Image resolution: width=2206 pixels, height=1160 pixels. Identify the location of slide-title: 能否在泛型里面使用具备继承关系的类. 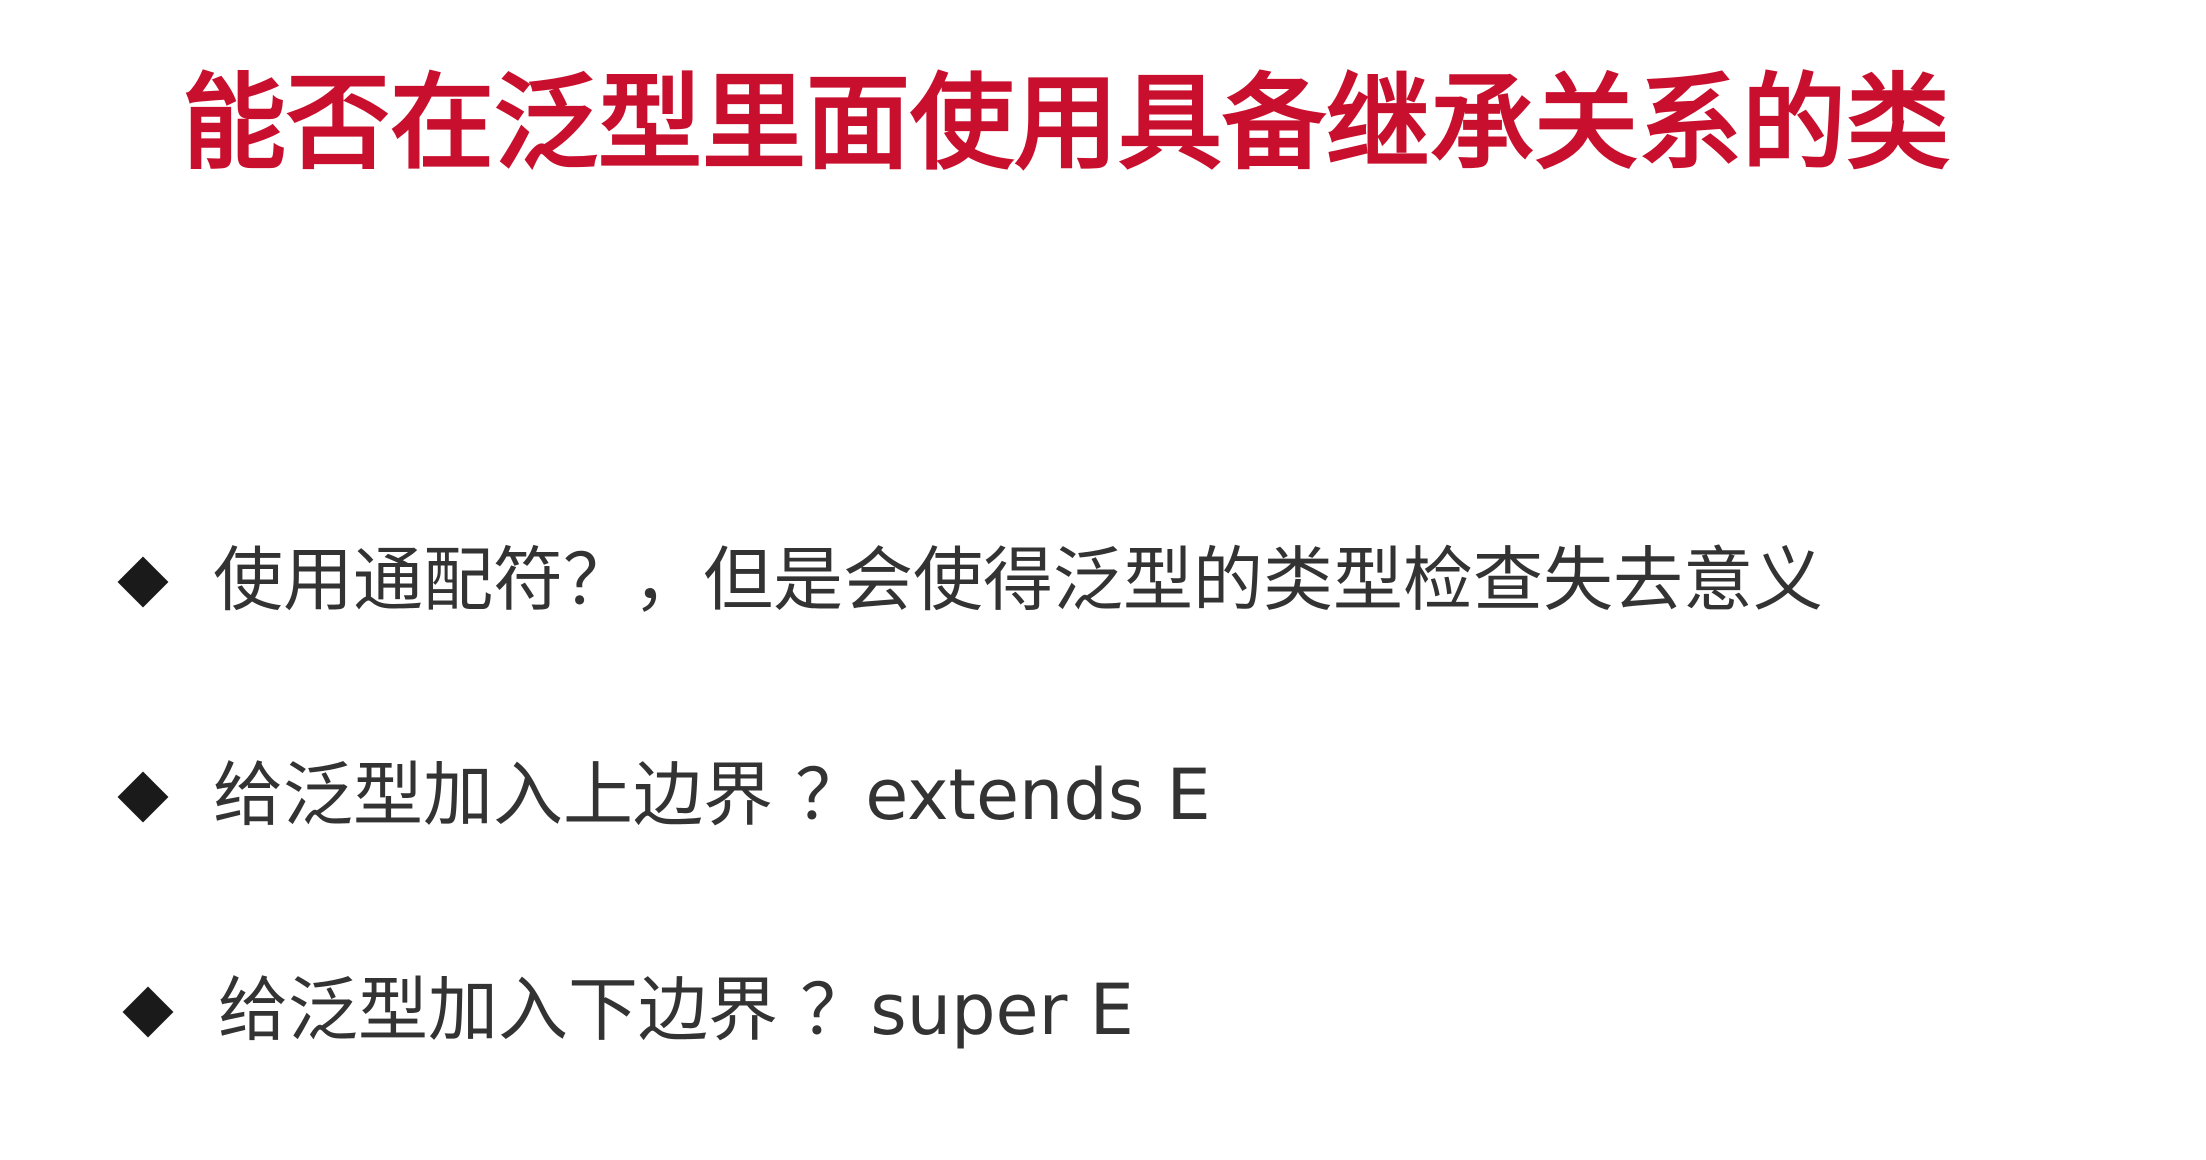
(1066, 123).